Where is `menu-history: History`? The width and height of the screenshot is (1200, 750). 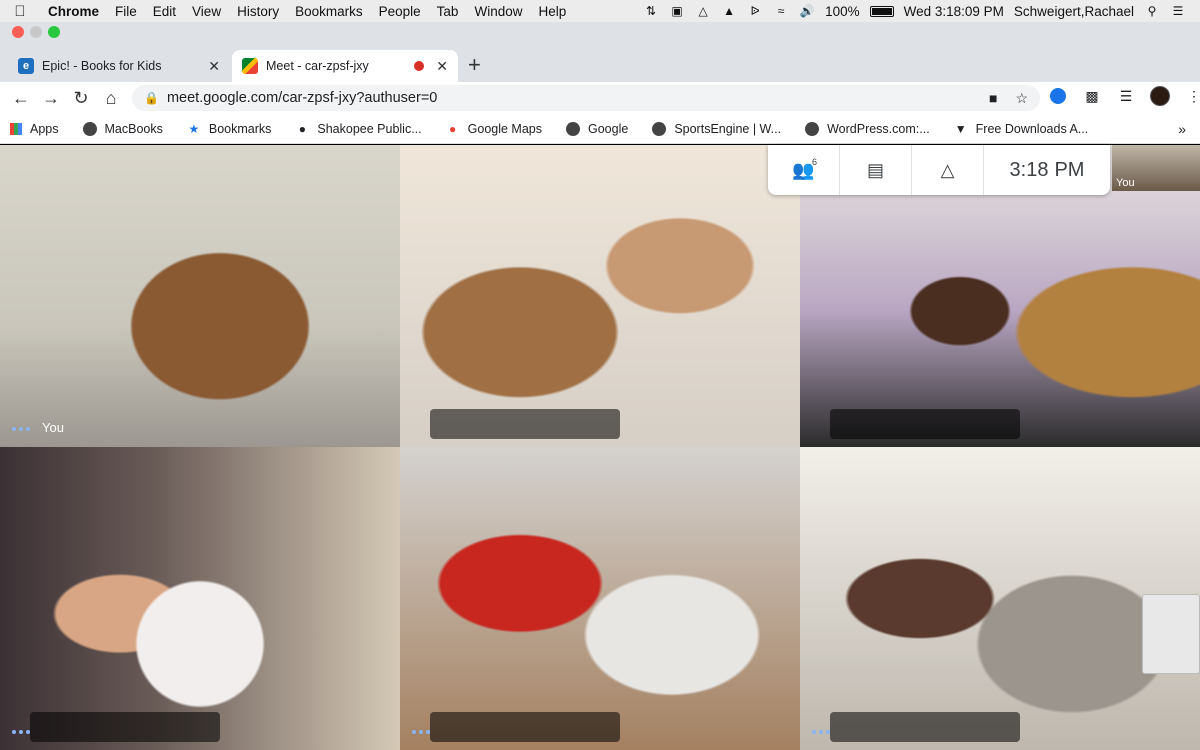
menu-history: History is located at coordinates (258, 11).